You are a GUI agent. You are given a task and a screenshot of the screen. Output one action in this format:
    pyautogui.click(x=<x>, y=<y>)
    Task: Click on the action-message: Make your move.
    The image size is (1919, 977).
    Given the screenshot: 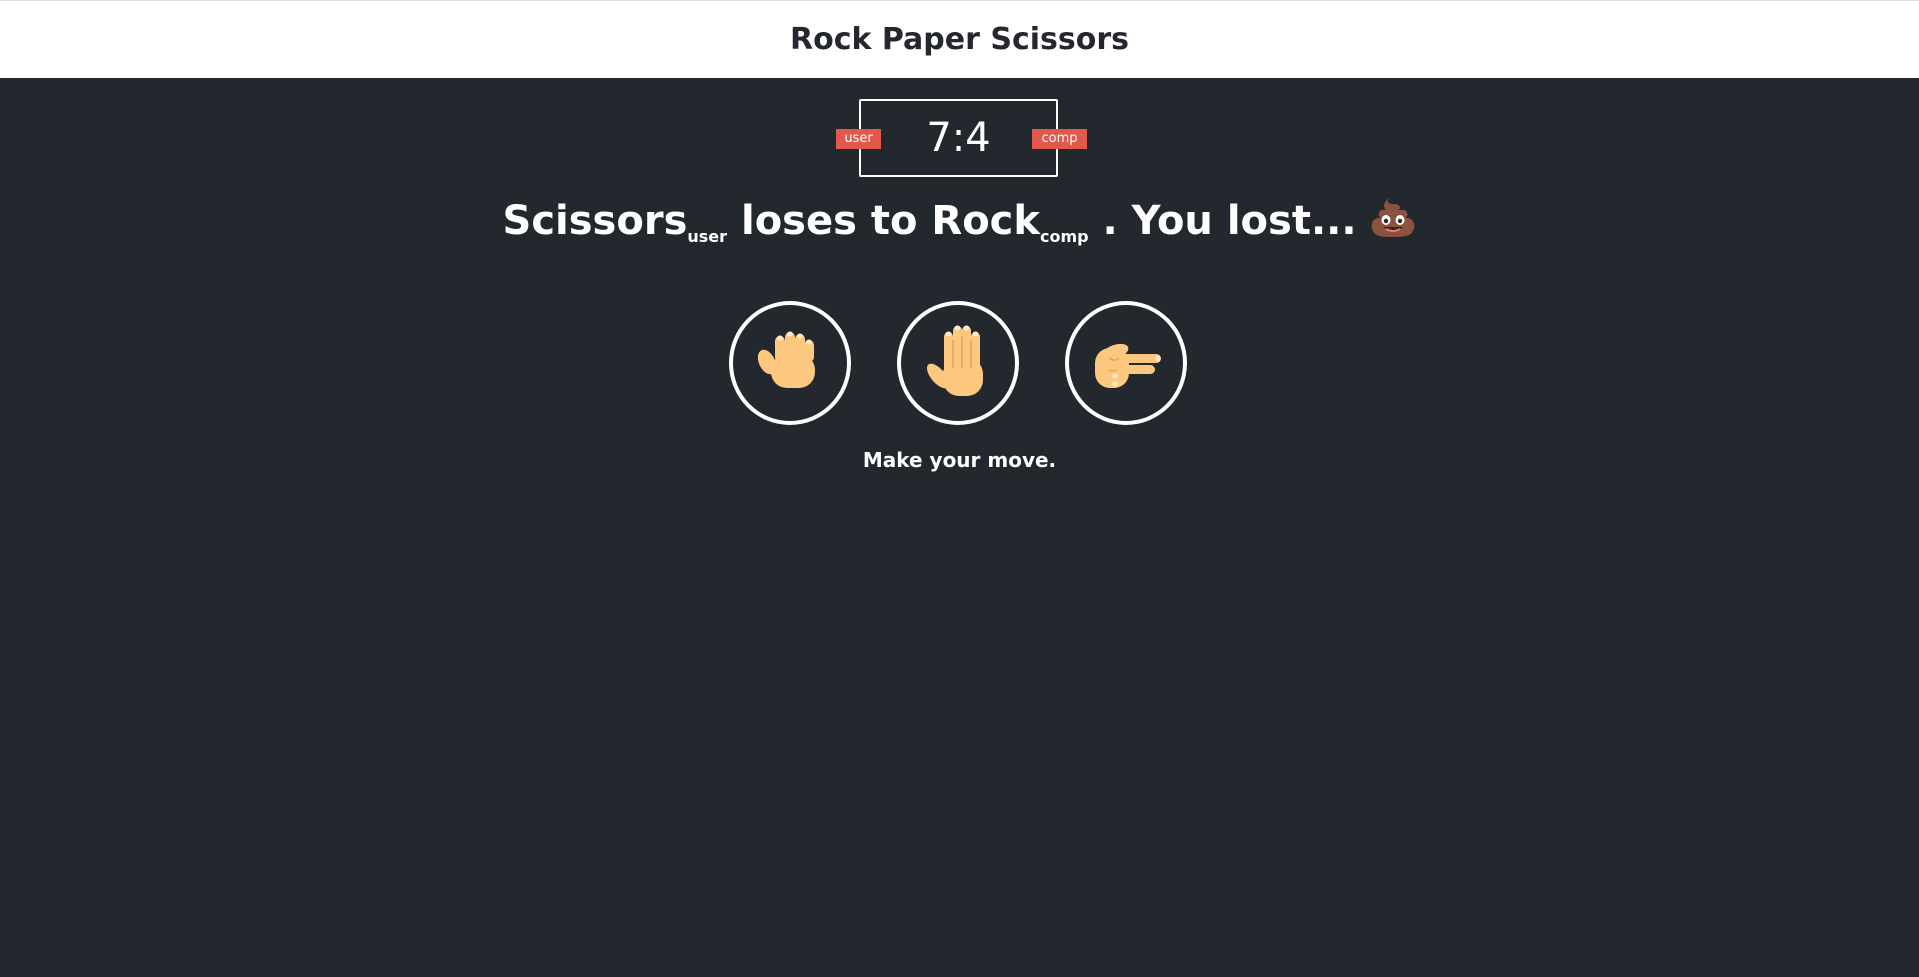 What is the action you would take?
    pyautogui.click(x=959, y=460)
    